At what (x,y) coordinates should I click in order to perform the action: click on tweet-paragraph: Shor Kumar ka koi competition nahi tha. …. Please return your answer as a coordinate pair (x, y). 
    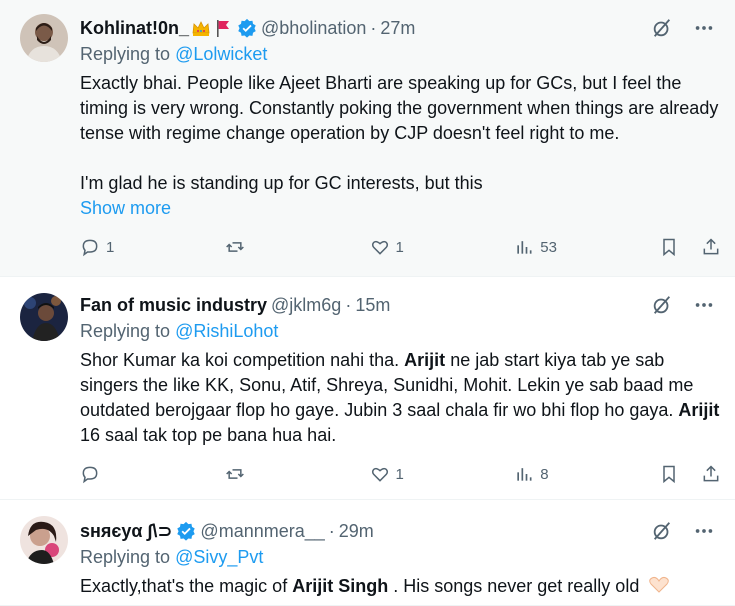
    Looking at the image, I should click on (400, 398).